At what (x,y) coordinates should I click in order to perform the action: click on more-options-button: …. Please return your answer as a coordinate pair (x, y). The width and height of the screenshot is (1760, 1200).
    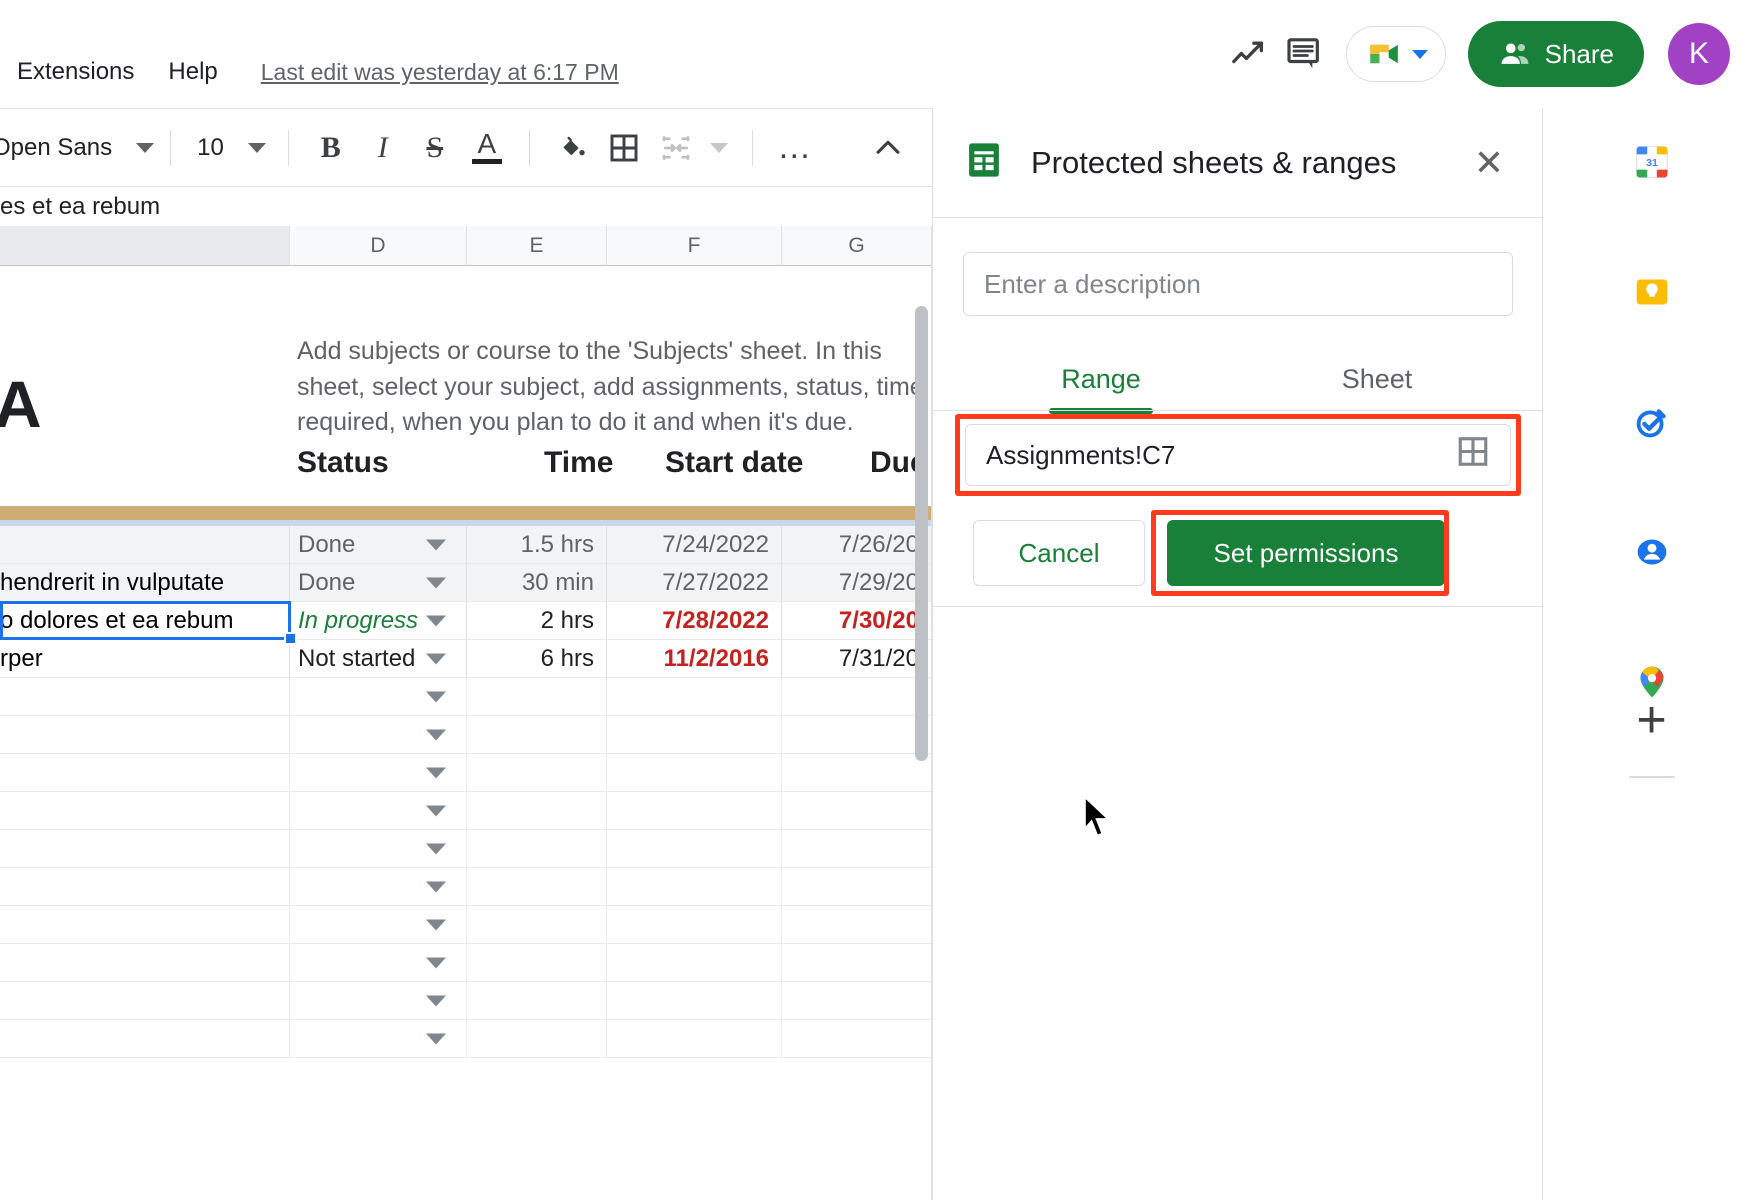
    Looking at the image, I should click on (795, 148).